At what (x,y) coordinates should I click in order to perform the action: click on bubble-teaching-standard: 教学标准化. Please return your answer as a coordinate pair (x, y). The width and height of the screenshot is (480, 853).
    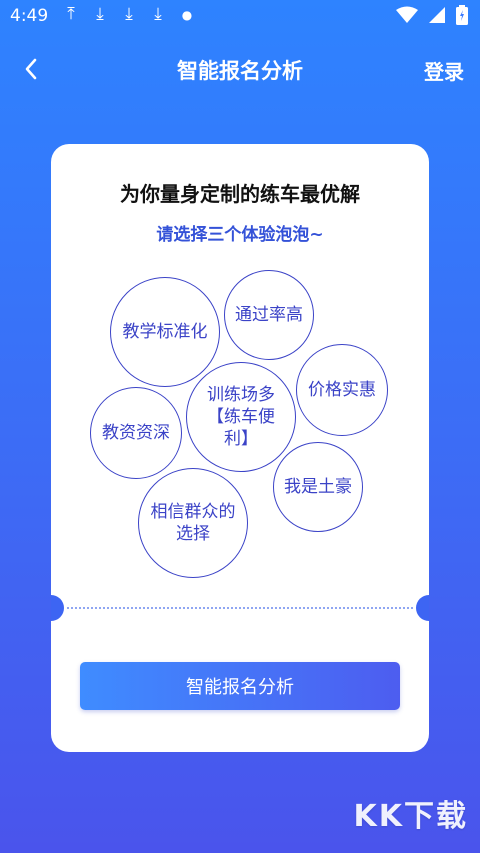
    Looking at the image, I should click on (165, 332).